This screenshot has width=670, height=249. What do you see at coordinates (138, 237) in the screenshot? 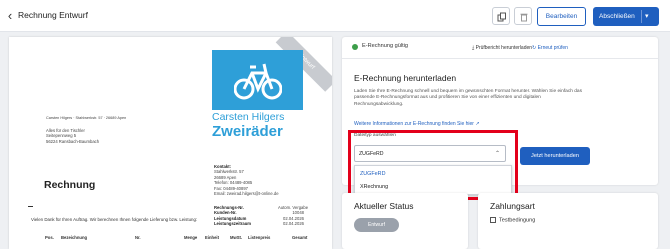
I see `column-header: Nr.` at bounding box center [138, 237].